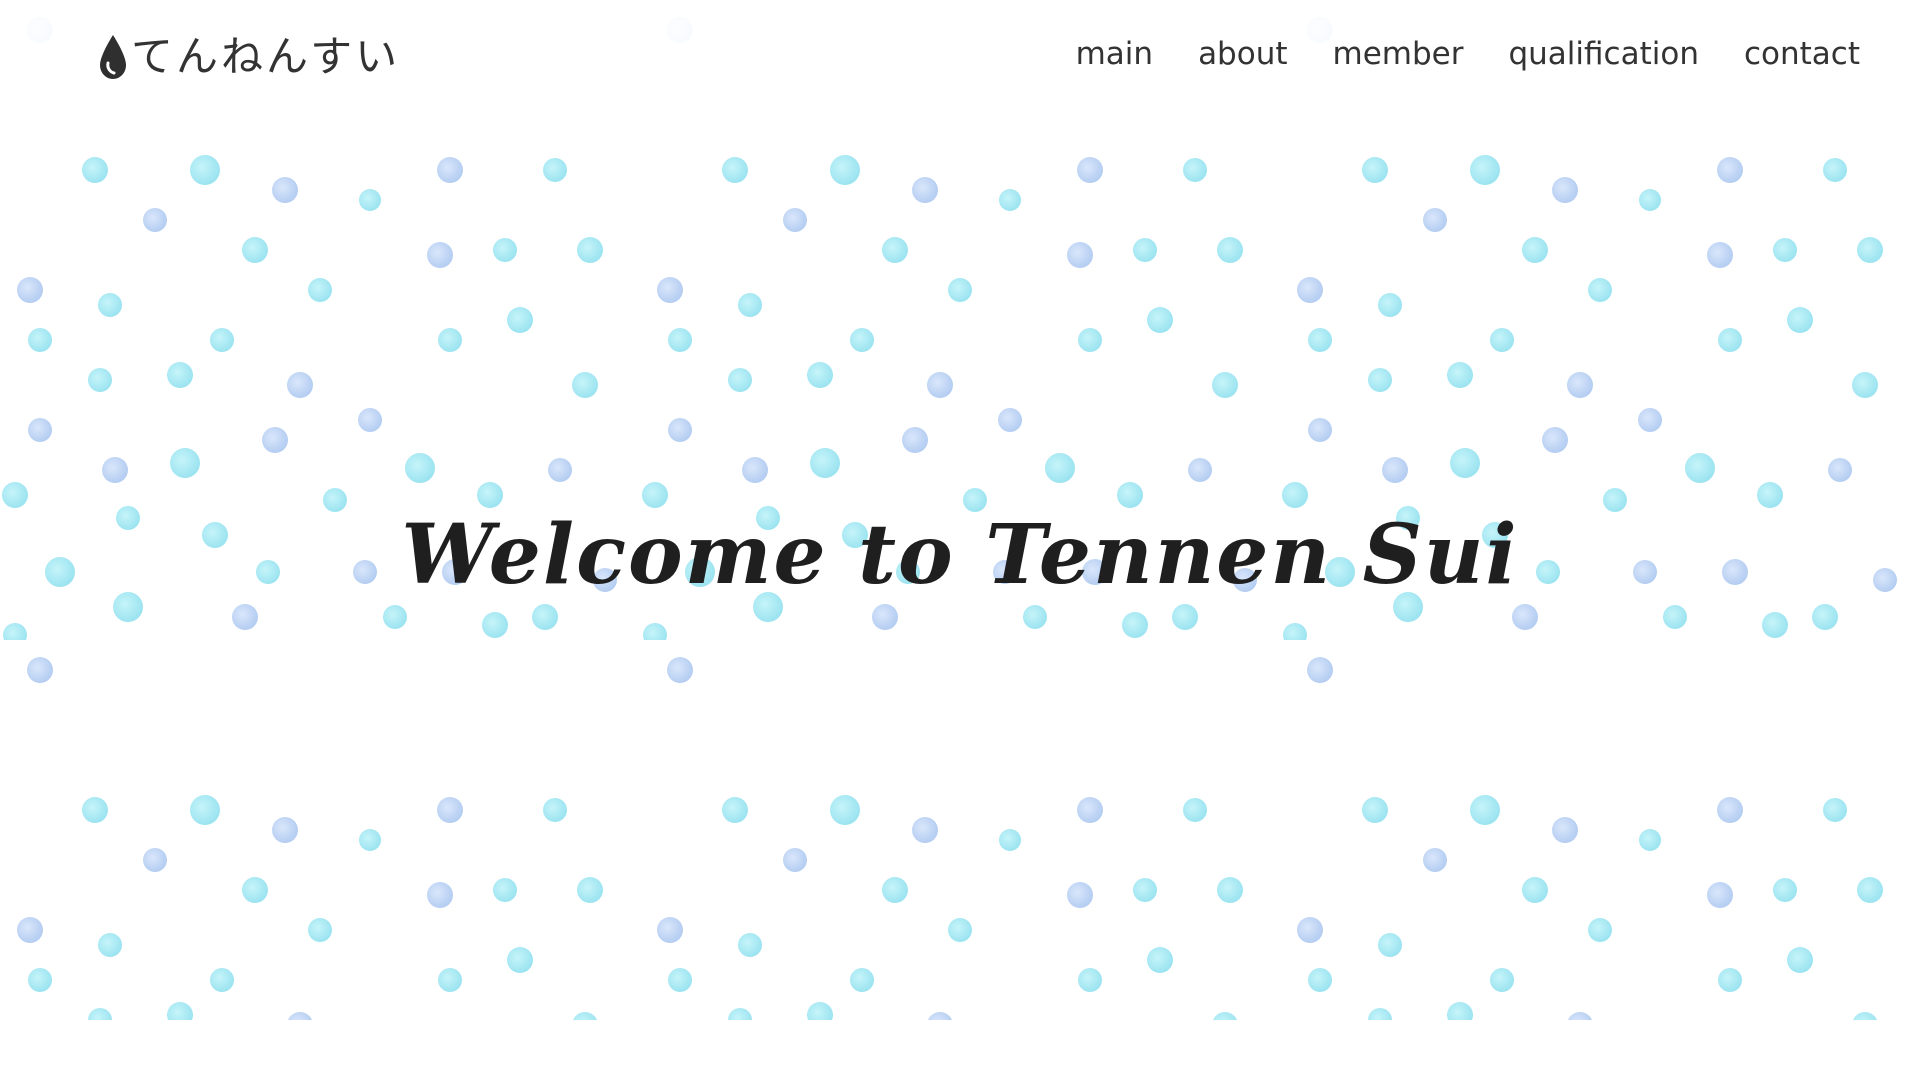  I want to click on site-logo: てんねんすい, so click(248, 57).